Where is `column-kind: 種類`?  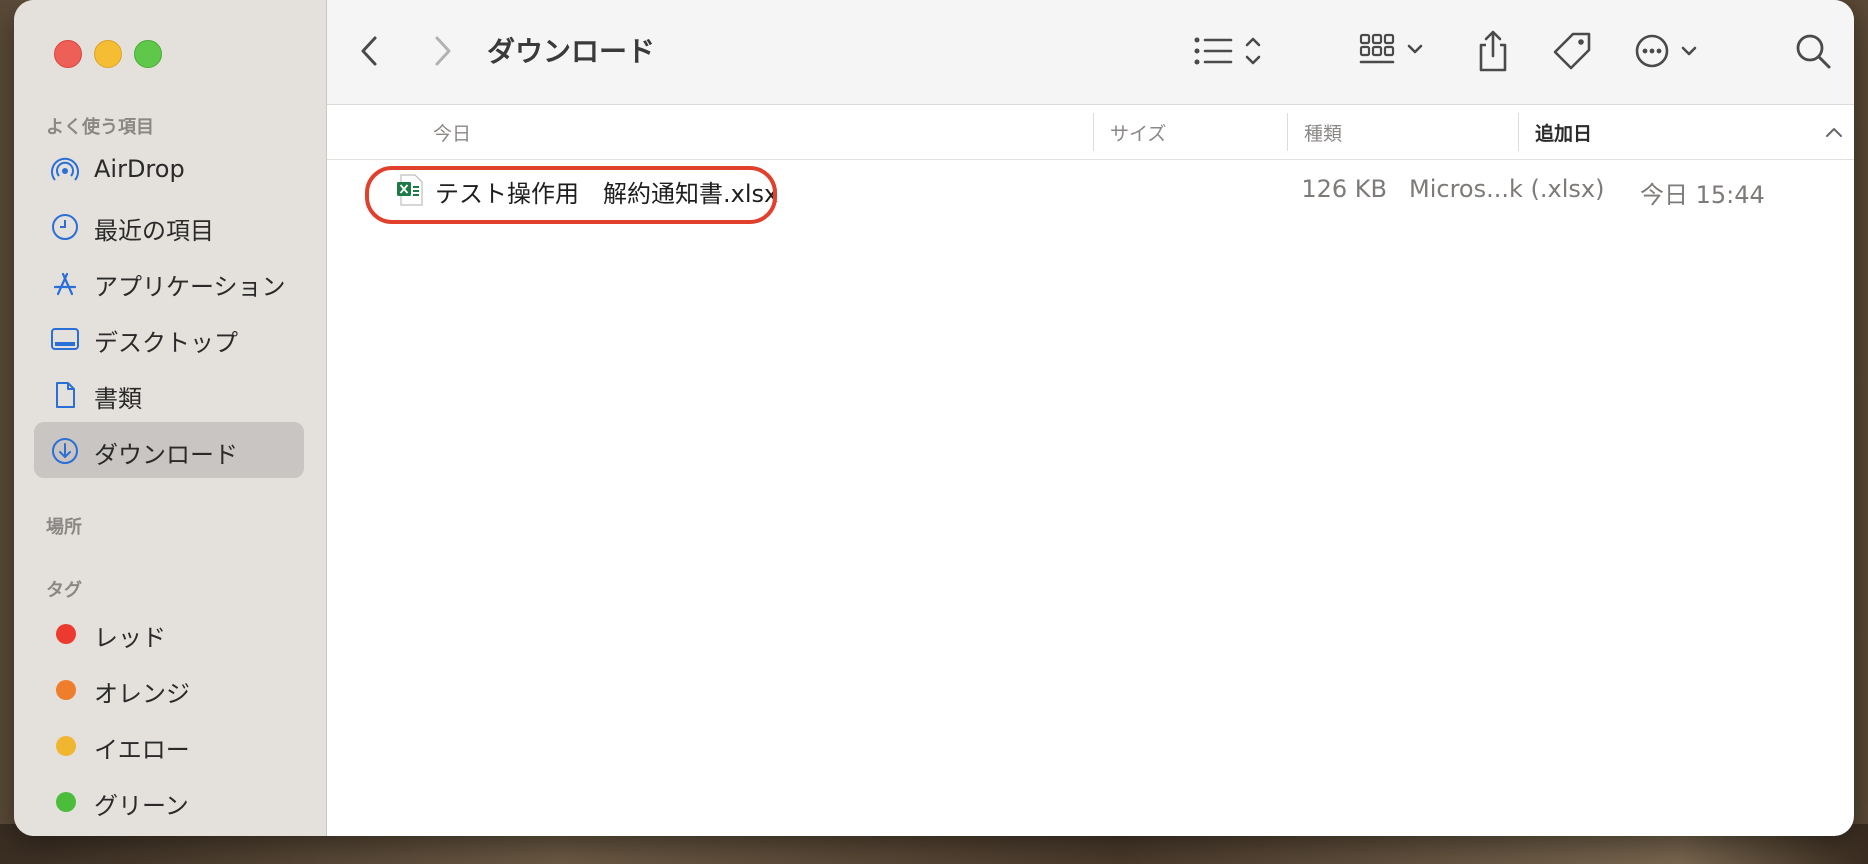 column-kind: 種類 is located at coordinates (1323, 132).